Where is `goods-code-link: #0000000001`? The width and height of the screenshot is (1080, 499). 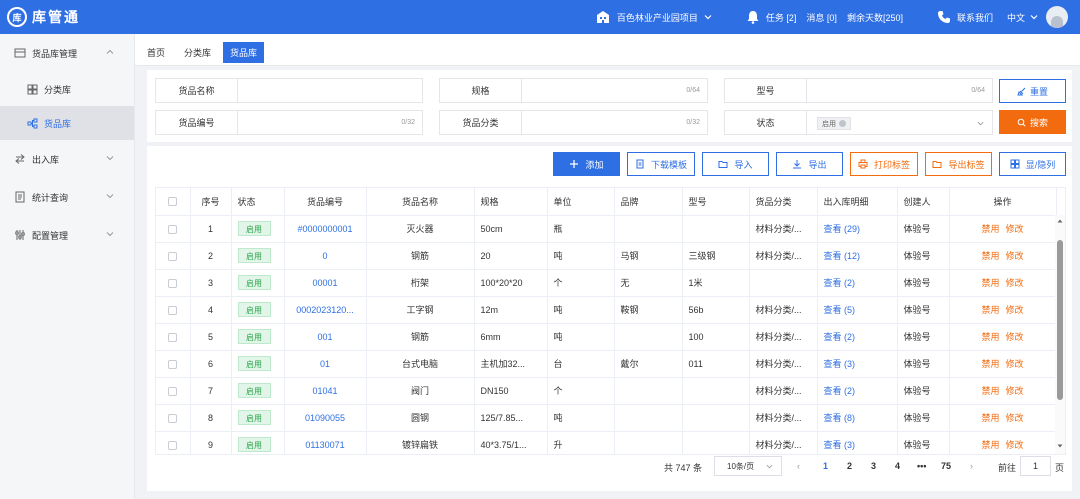 goods-code-link: #0000000001 is located at coordinates (324, 229).